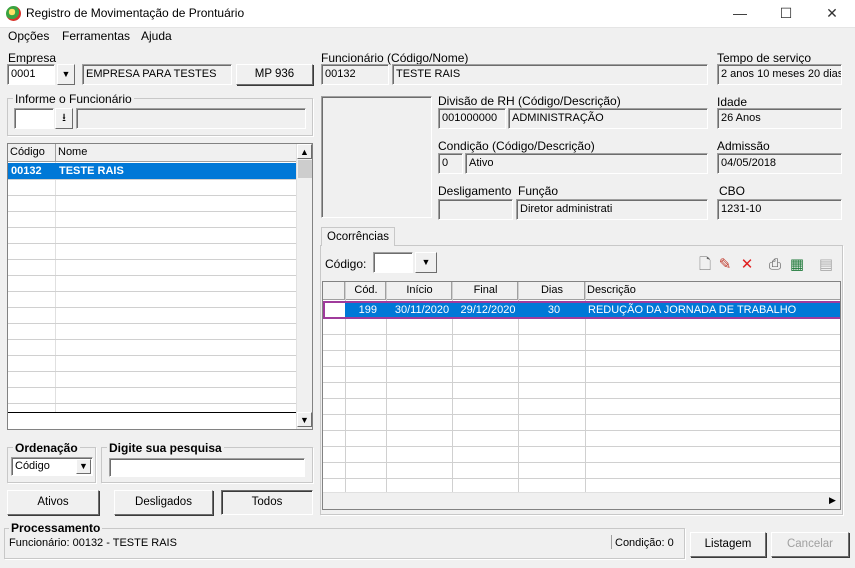  I want to click on menu-opcoes: Opções, so click(28, 36).